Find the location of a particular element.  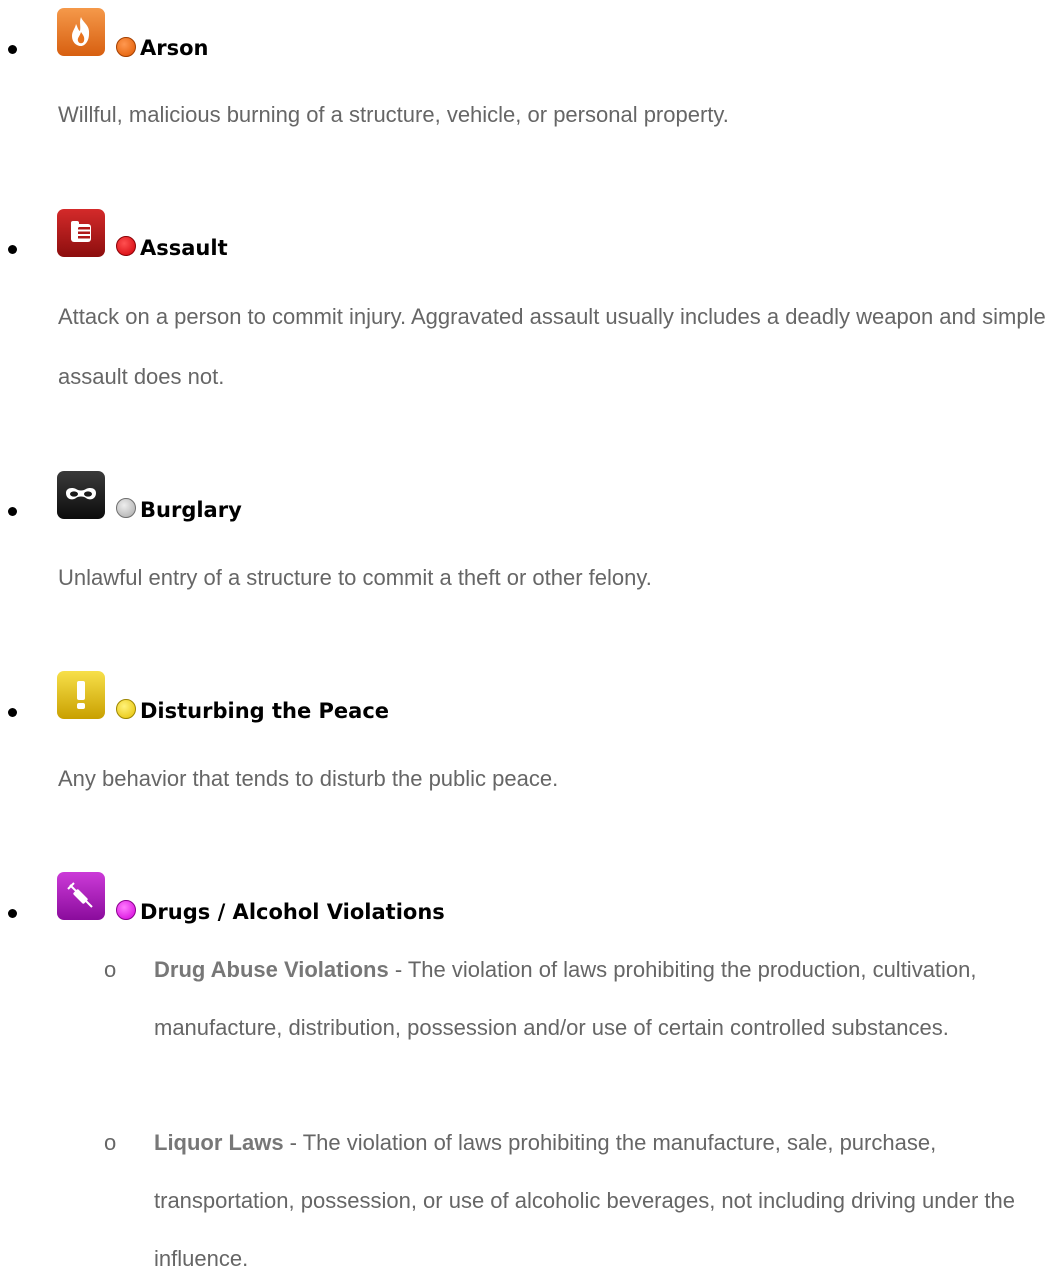

fist-icon is located at coordinates (81, 233).